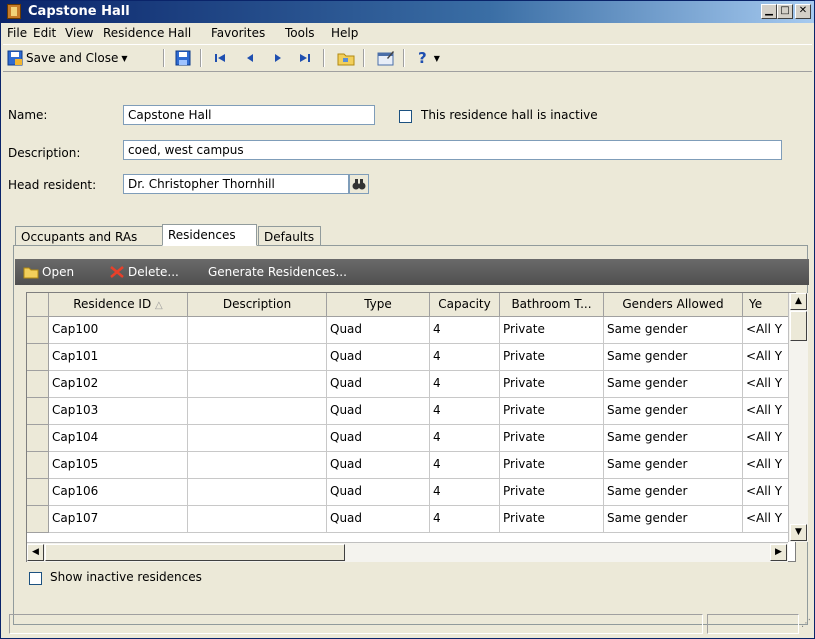 This screenshot has width=815, height=639. What do you see at coordinates (17, 33) in the screenshot?
I see `menu-file: File` at bounding box center [17, 33].